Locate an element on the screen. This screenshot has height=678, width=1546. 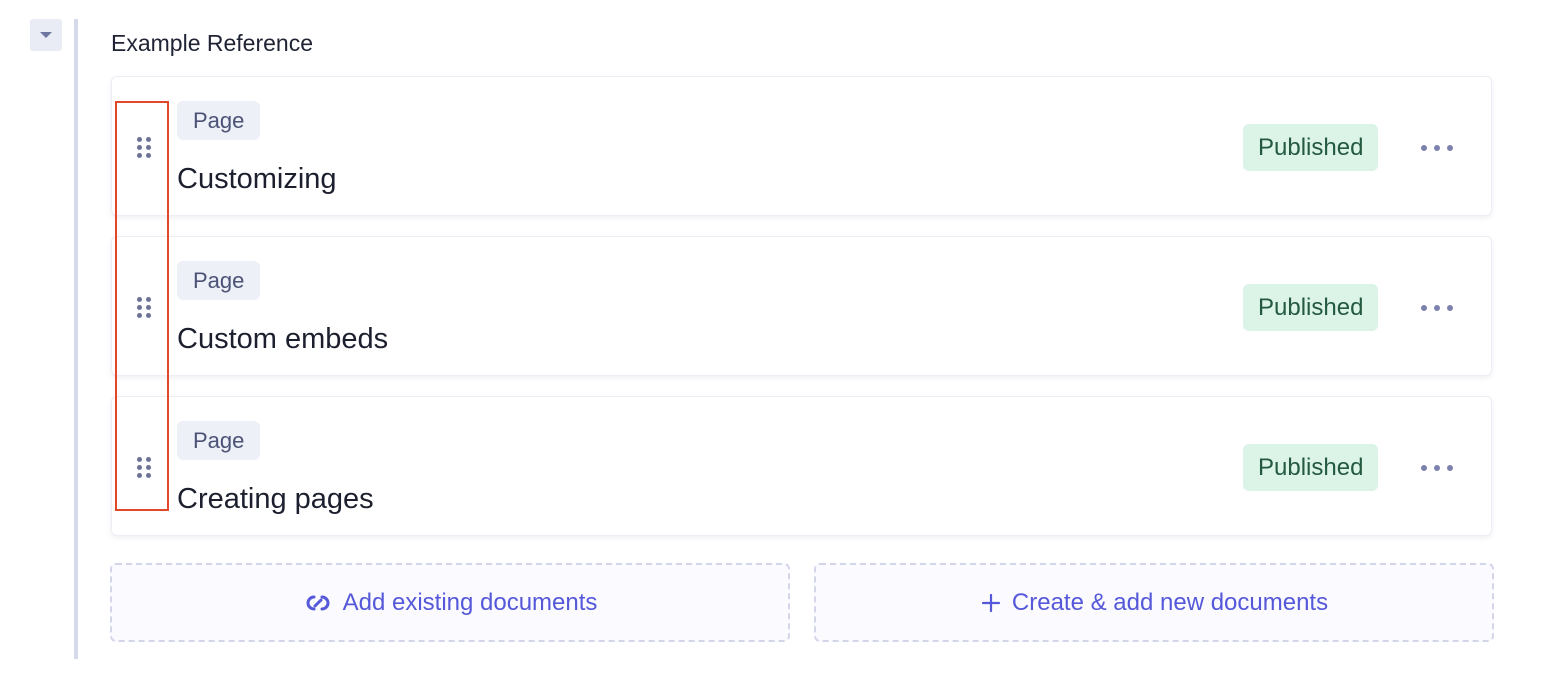
document-title: Customizing is located at coordinates (257, 179).